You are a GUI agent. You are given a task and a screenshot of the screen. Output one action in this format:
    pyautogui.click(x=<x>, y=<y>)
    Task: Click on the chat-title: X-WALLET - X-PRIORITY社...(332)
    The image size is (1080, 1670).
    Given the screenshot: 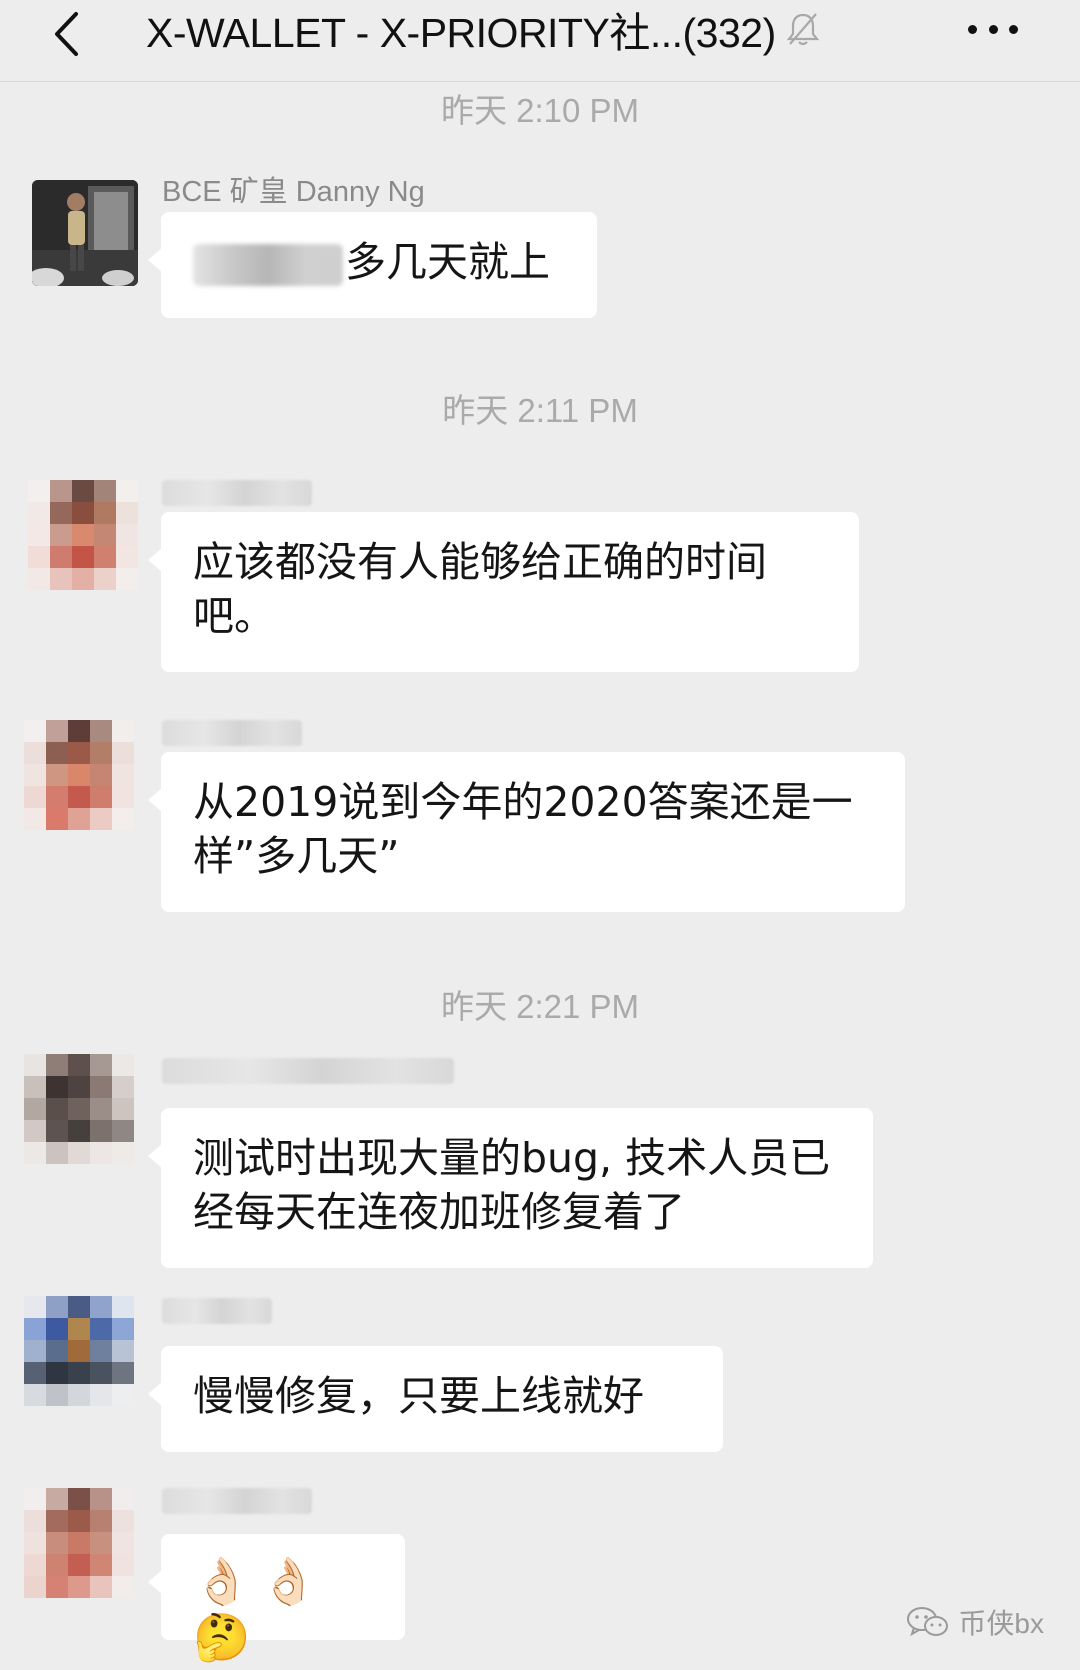 What is the action you would take?
    pyautogui.click(x=461, y=33)
    